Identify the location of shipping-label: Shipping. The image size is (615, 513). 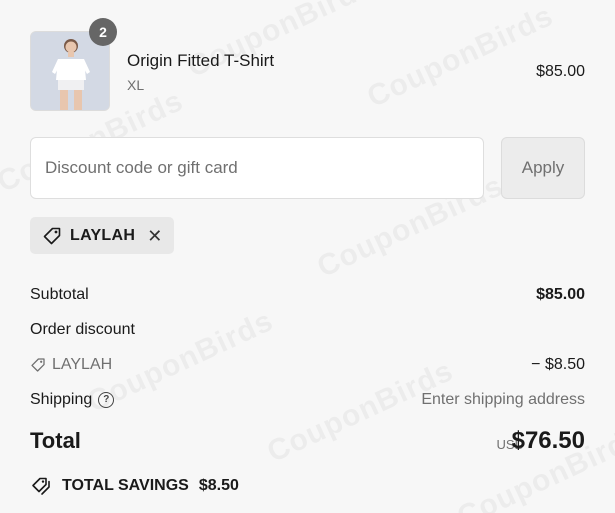
(61, 399).